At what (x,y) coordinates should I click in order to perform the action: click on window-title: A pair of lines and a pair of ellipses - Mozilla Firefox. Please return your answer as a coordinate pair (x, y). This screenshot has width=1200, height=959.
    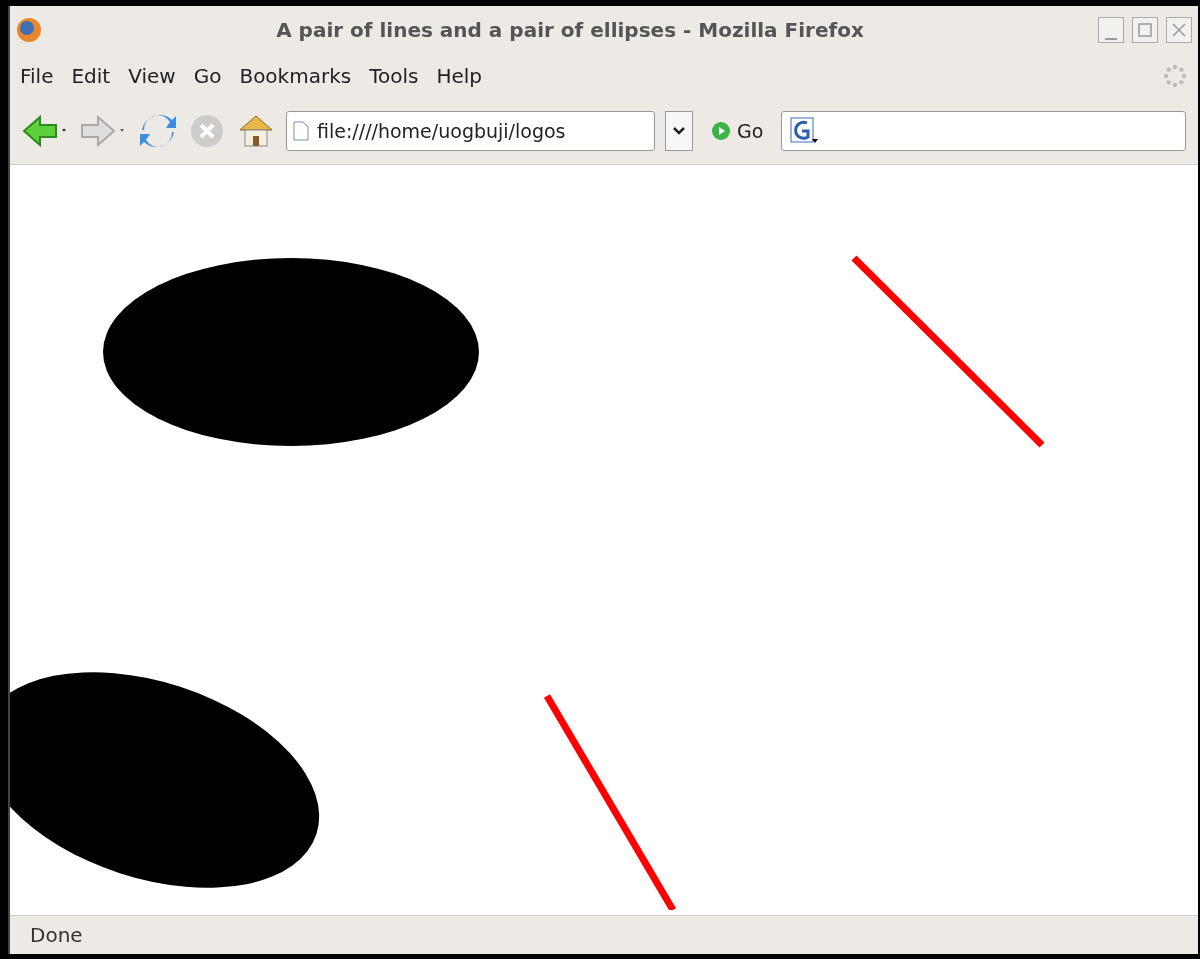
    Looking at the image, I should click on (570, 30).